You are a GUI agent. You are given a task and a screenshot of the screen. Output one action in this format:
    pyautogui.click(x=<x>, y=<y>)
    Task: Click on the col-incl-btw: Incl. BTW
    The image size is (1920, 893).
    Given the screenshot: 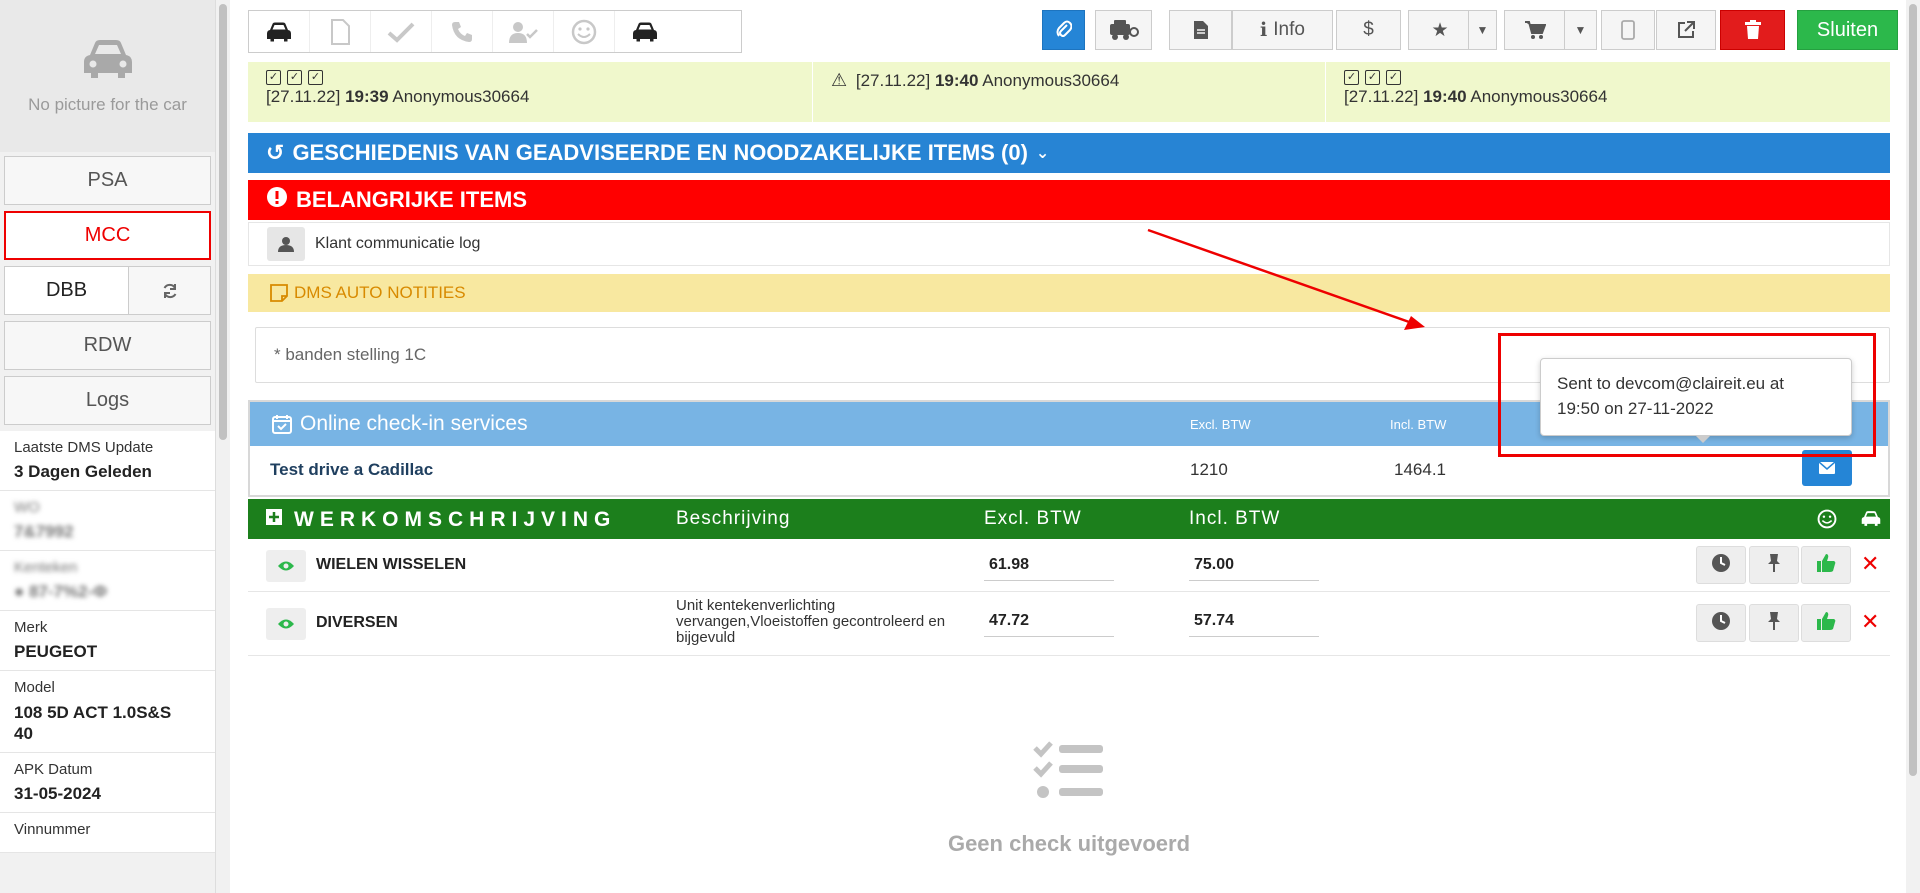 What is the action you would take?
    pyautogui.click(x=1235, y=518)
    